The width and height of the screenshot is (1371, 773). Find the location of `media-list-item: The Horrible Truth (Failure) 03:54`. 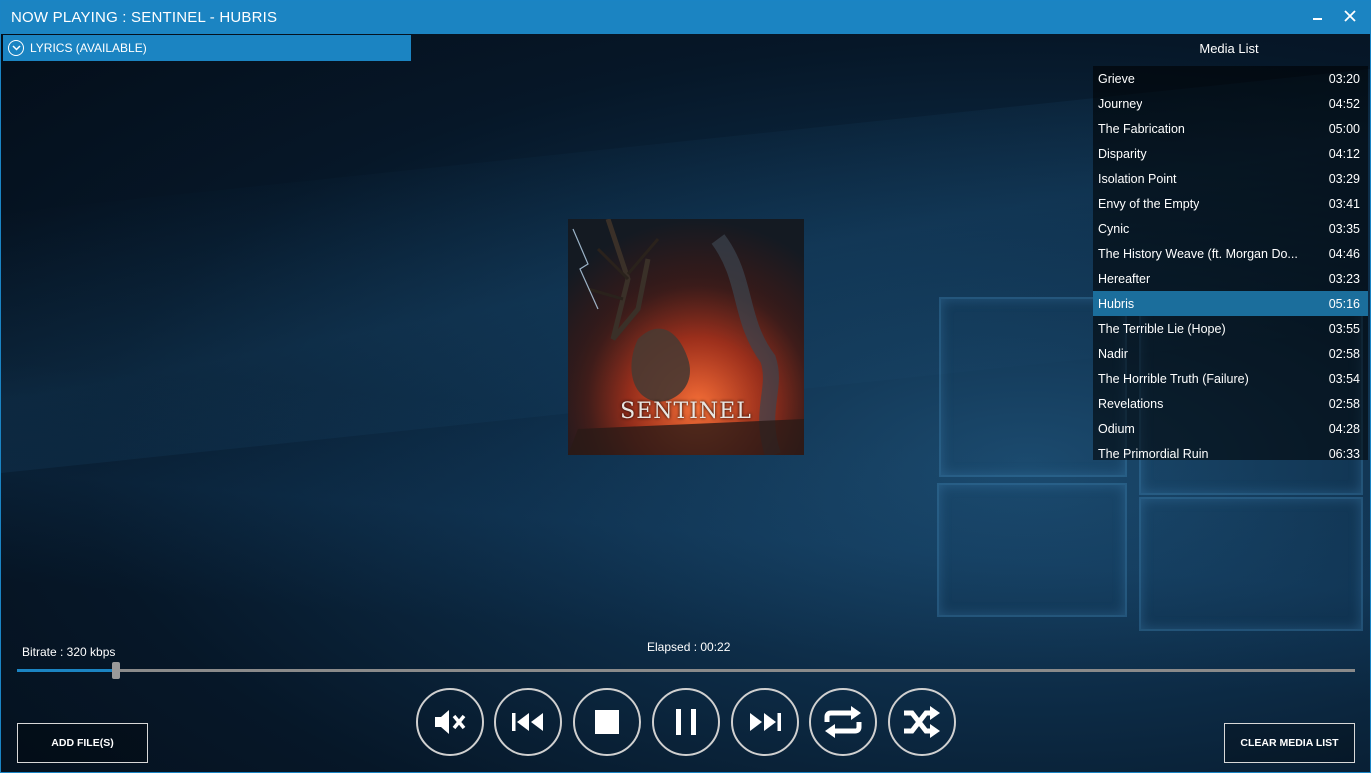

media-list-item: The Horrible Truth (Failure) 03:54 is located at coordinates (1230, 378).